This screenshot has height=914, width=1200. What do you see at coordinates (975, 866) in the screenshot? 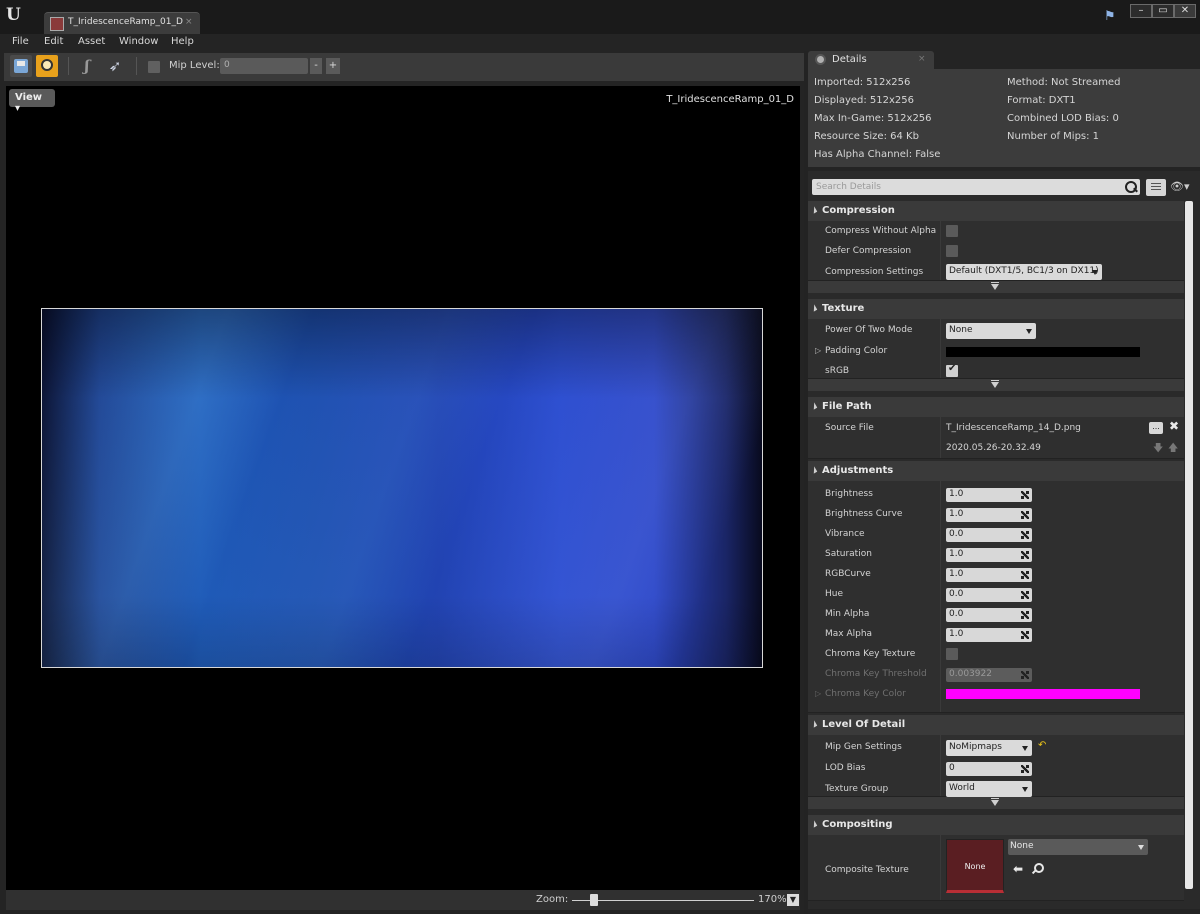
I see `composite-texture-thumbnail: None` at bounding box center [975, 866].